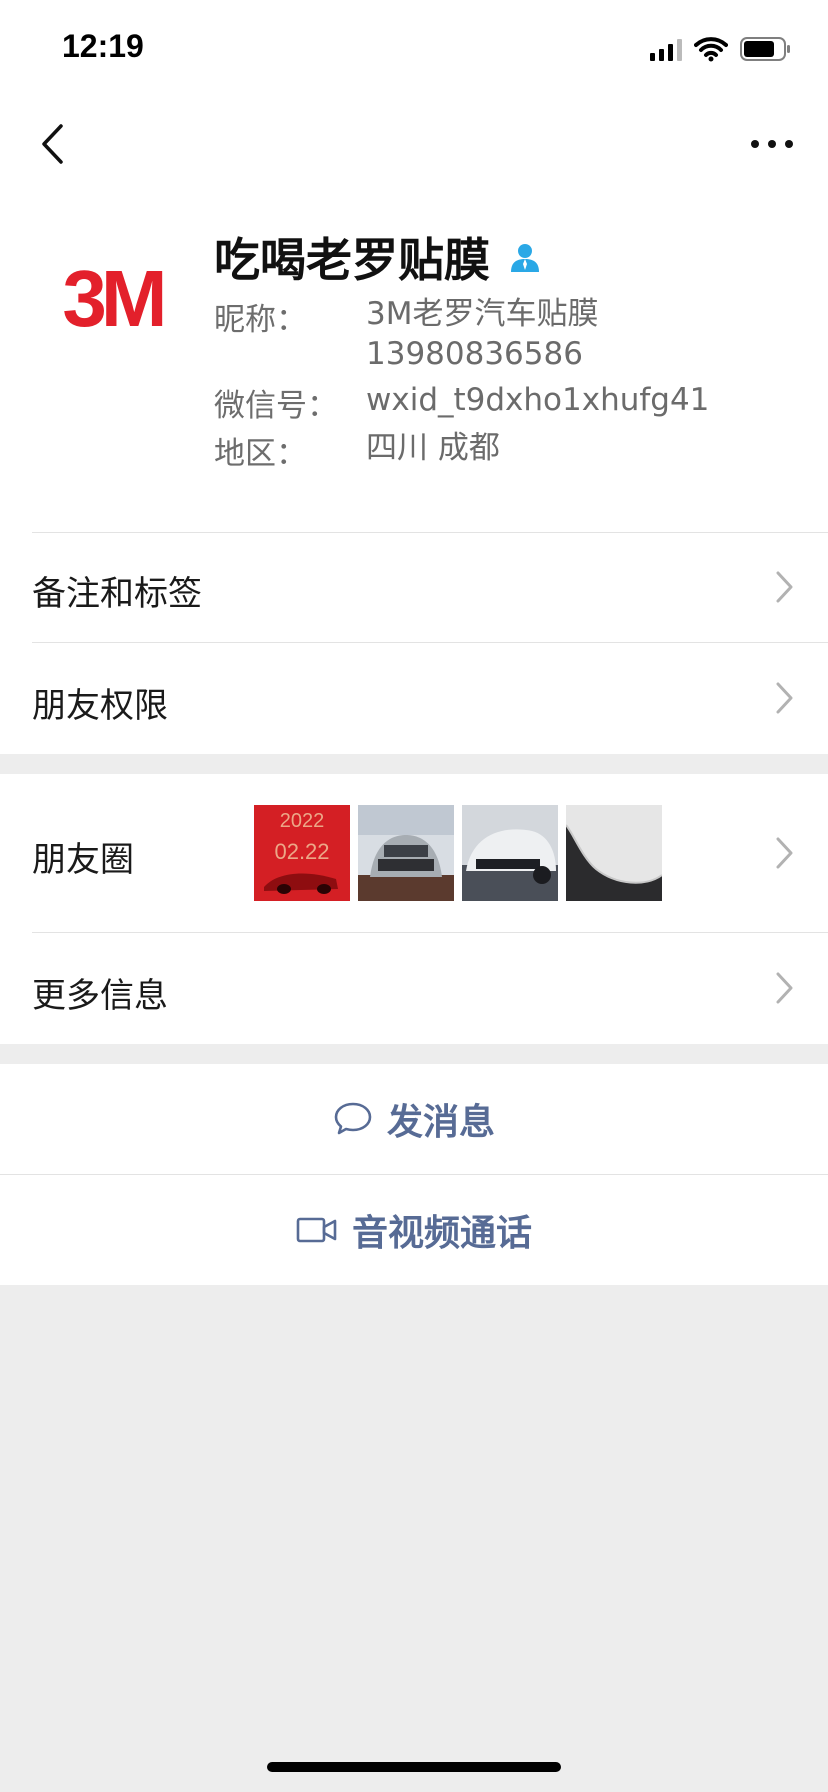  What do you see at coordinates (765, 49) in the screenshot?
I see `battery-icon` at bounding box center [765, 49].